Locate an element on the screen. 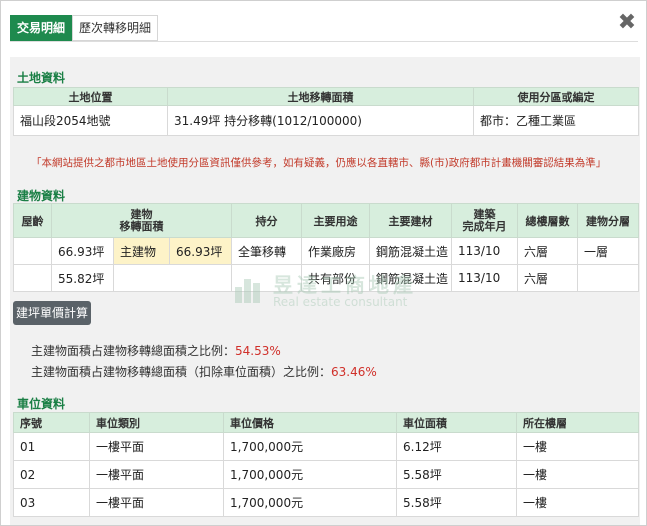 Image resolution: width=647 pixels, height=526 pixels. land-section-title: 土地資料 is located at coordinates (41, 78).